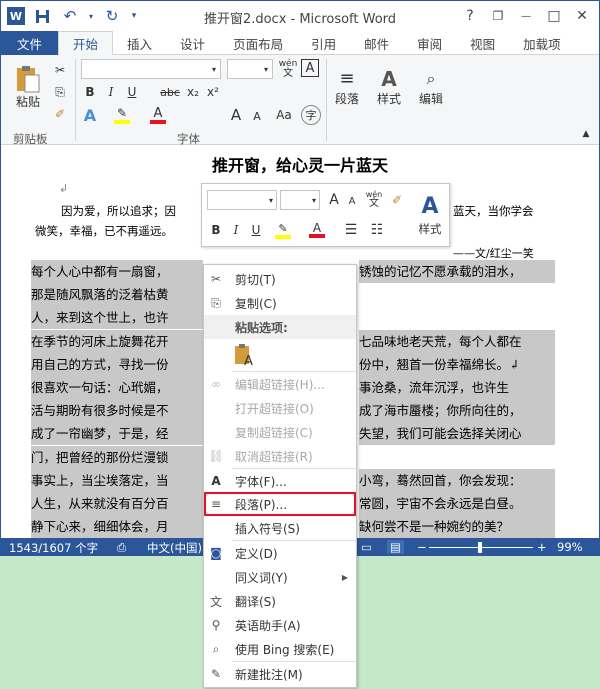 Image resolution: width=600 pixels, height=689 pixels. I want to click on grow-font-button: A, so click(236, 115).